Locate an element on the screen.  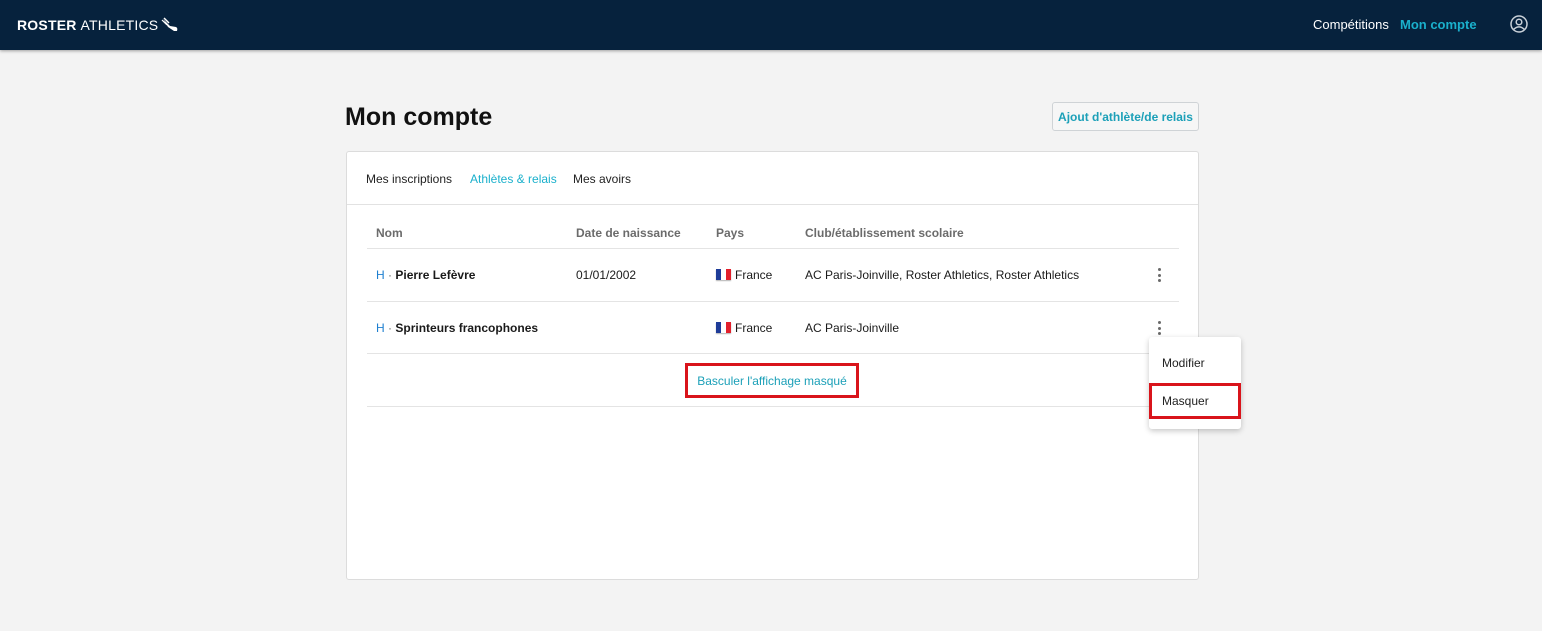
winged-shoe-icon is located at coordinates (169, 24).